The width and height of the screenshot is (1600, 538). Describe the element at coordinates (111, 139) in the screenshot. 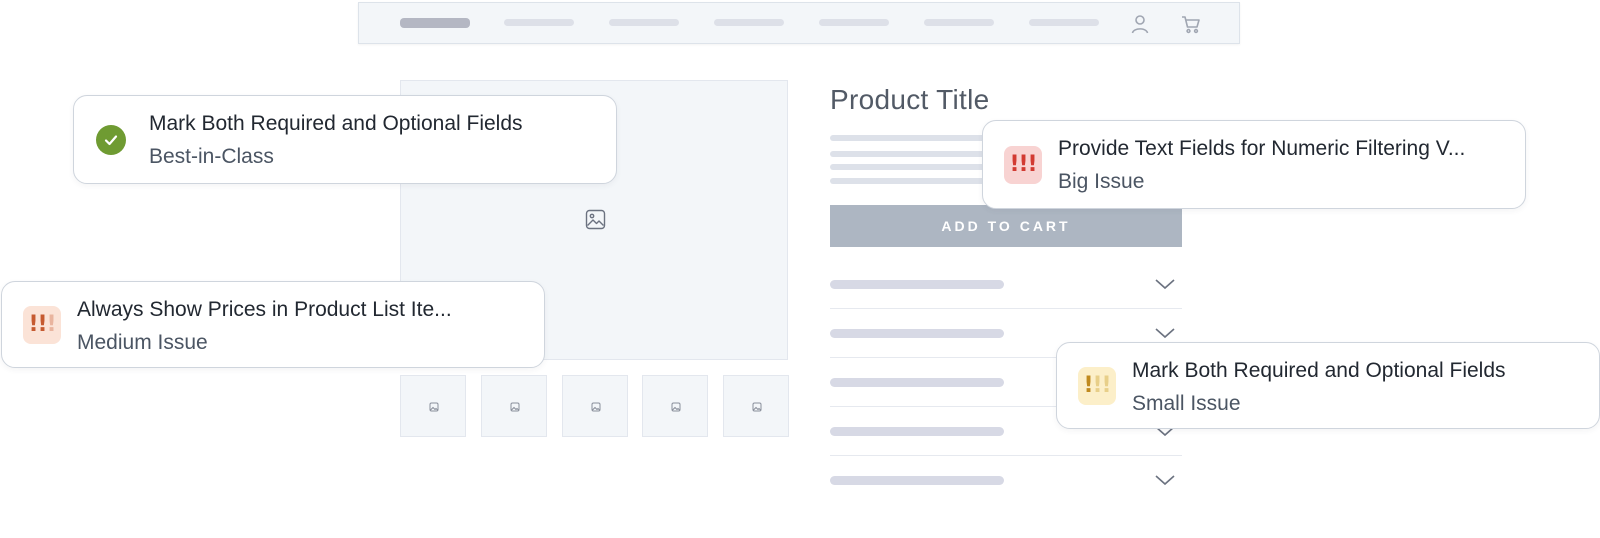

I see `check-icon` at that location.